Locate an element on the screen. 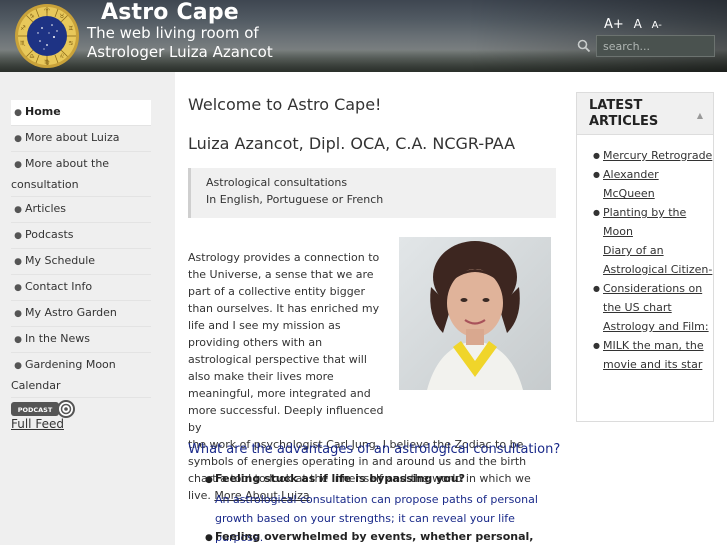 The width and height of the screenshot is (727, 545). font-size-tools: A+ A A- is located at coordinates (636, 24).